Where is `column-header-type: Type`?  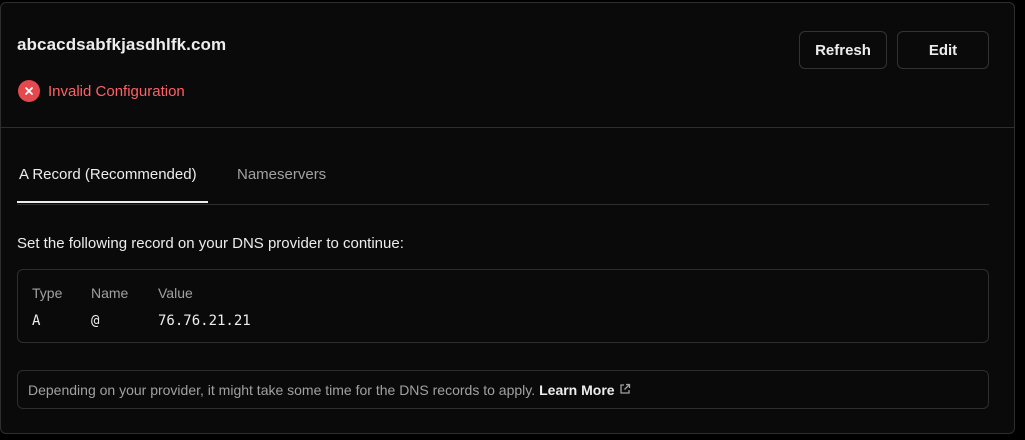 column-header-type: Type is located at coordinates (47, 293).